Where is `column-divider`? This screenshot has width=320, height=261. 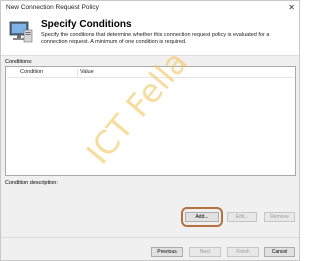 column-divider is located at coordinates (77, 73).